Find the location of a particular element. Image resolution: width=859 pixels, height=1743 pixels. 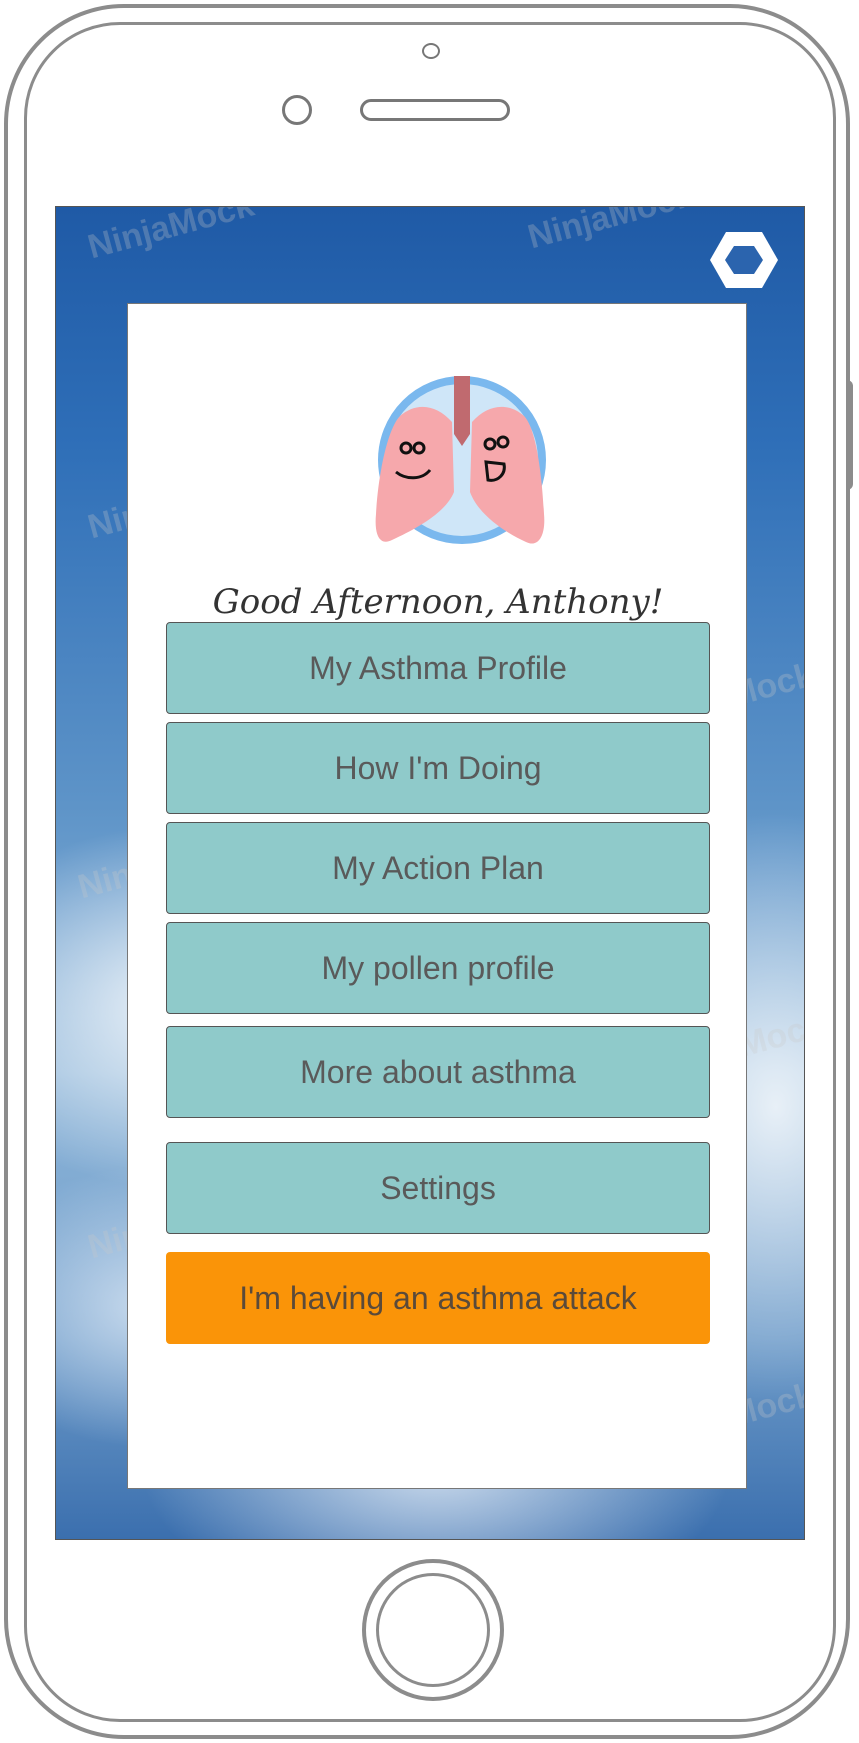

hexagon-icon is located at coordinates (744, 260).